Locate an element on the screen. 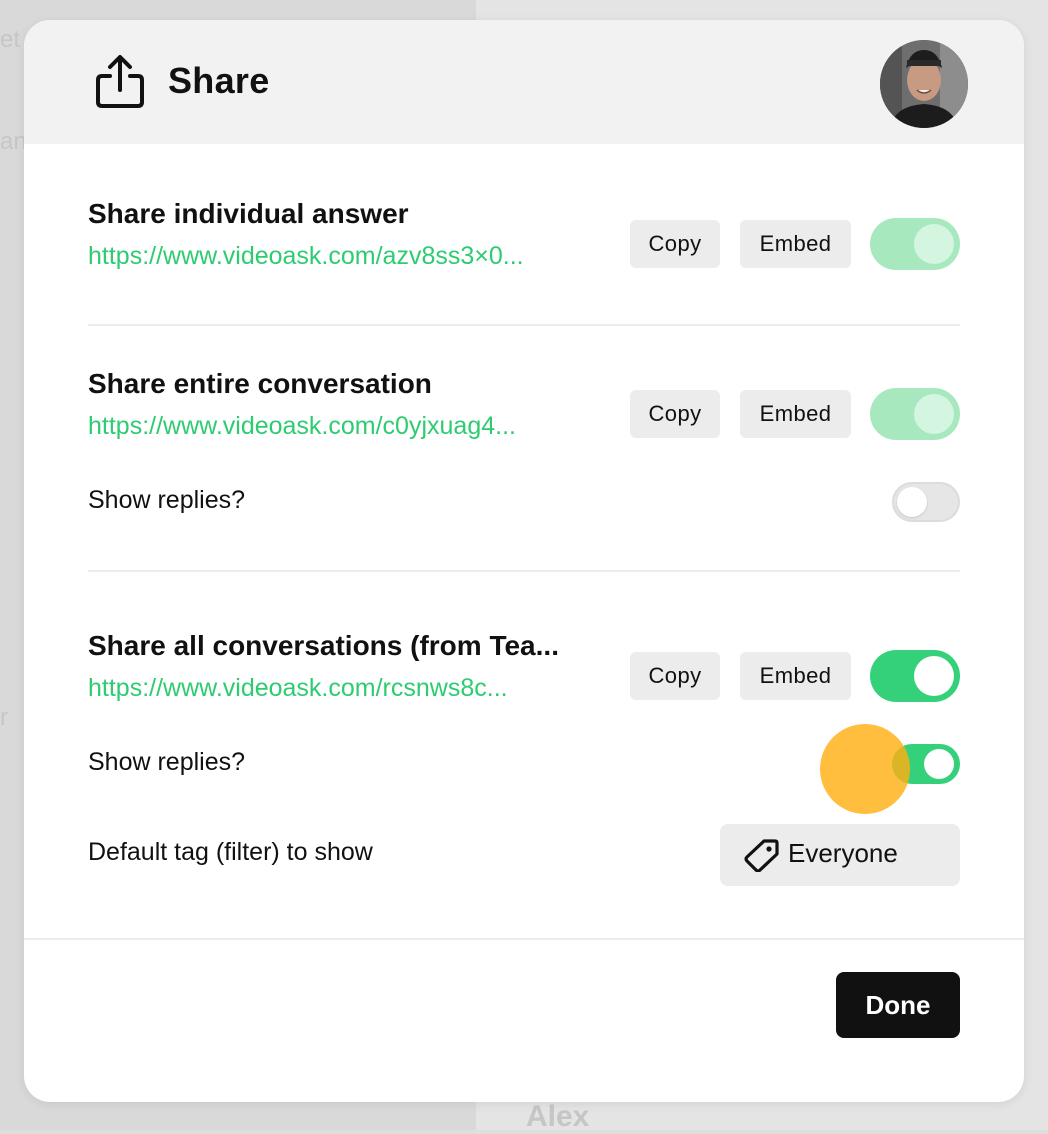  default-tag-select: Everyone is located at coordinates (840, 855).